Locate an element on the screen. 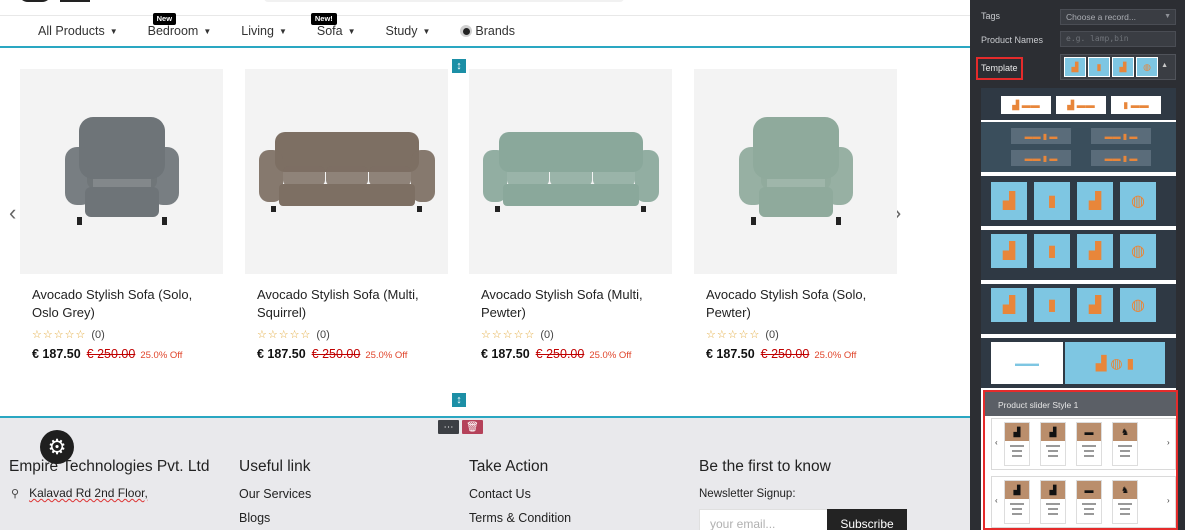  product-name: Avocado Stylish Sofa (Multi, Pewter) is located at coordinates (569, 304).